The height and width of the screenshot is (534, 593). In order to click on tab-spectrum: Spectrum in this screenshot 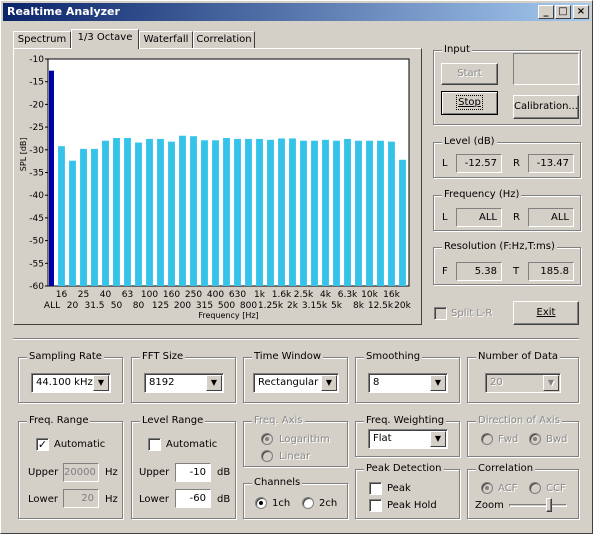, I will do `click(42, 39)`.